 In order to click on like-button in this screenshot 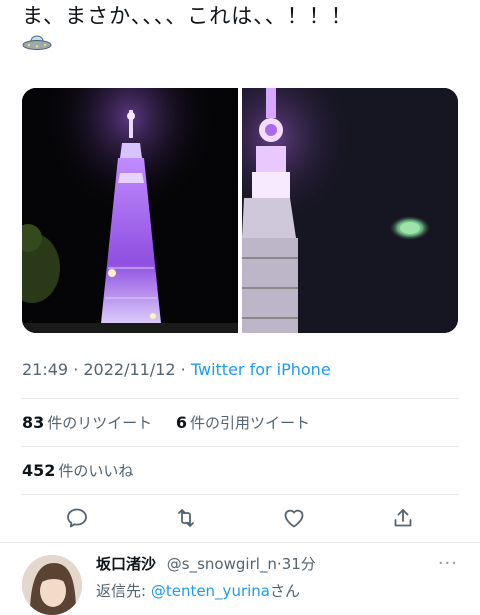, I will do `click(294, 518)`.